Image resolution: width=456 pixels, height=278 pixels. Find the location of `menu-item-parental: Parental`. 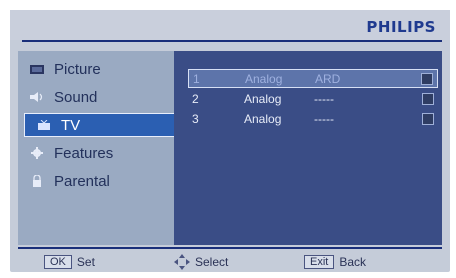

menu-item-parental: Parental is located at coordinates (96, 181).